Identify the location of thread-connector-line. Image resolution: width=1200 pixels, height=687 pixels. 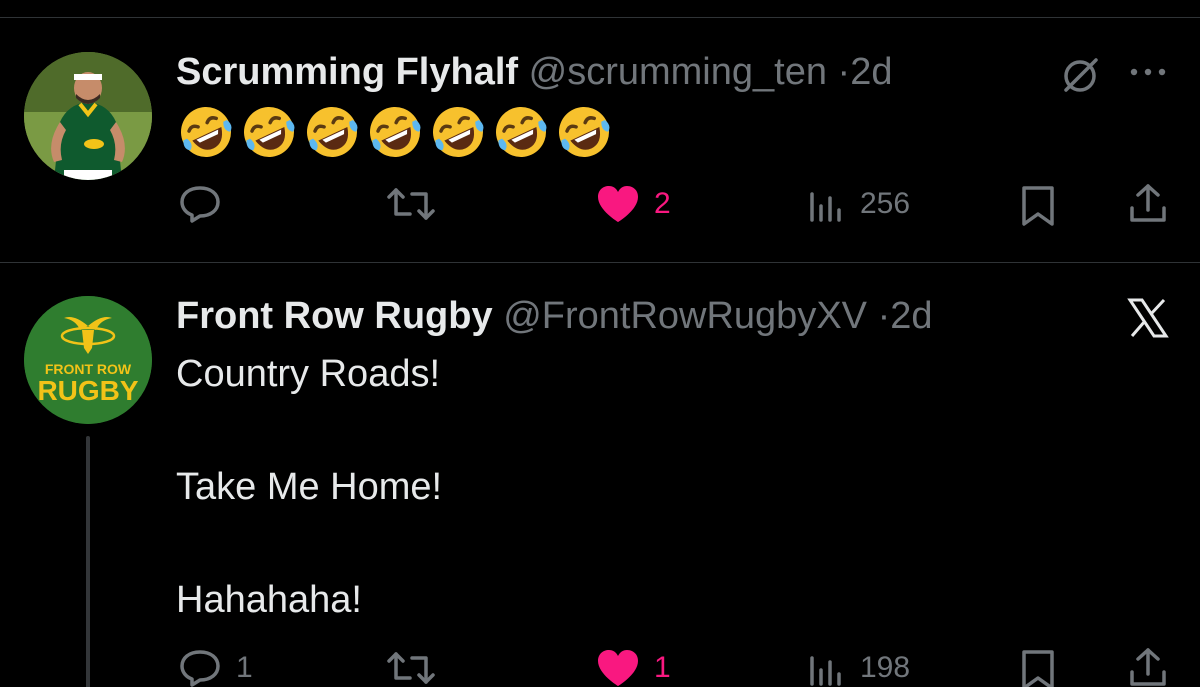
(88, 561).